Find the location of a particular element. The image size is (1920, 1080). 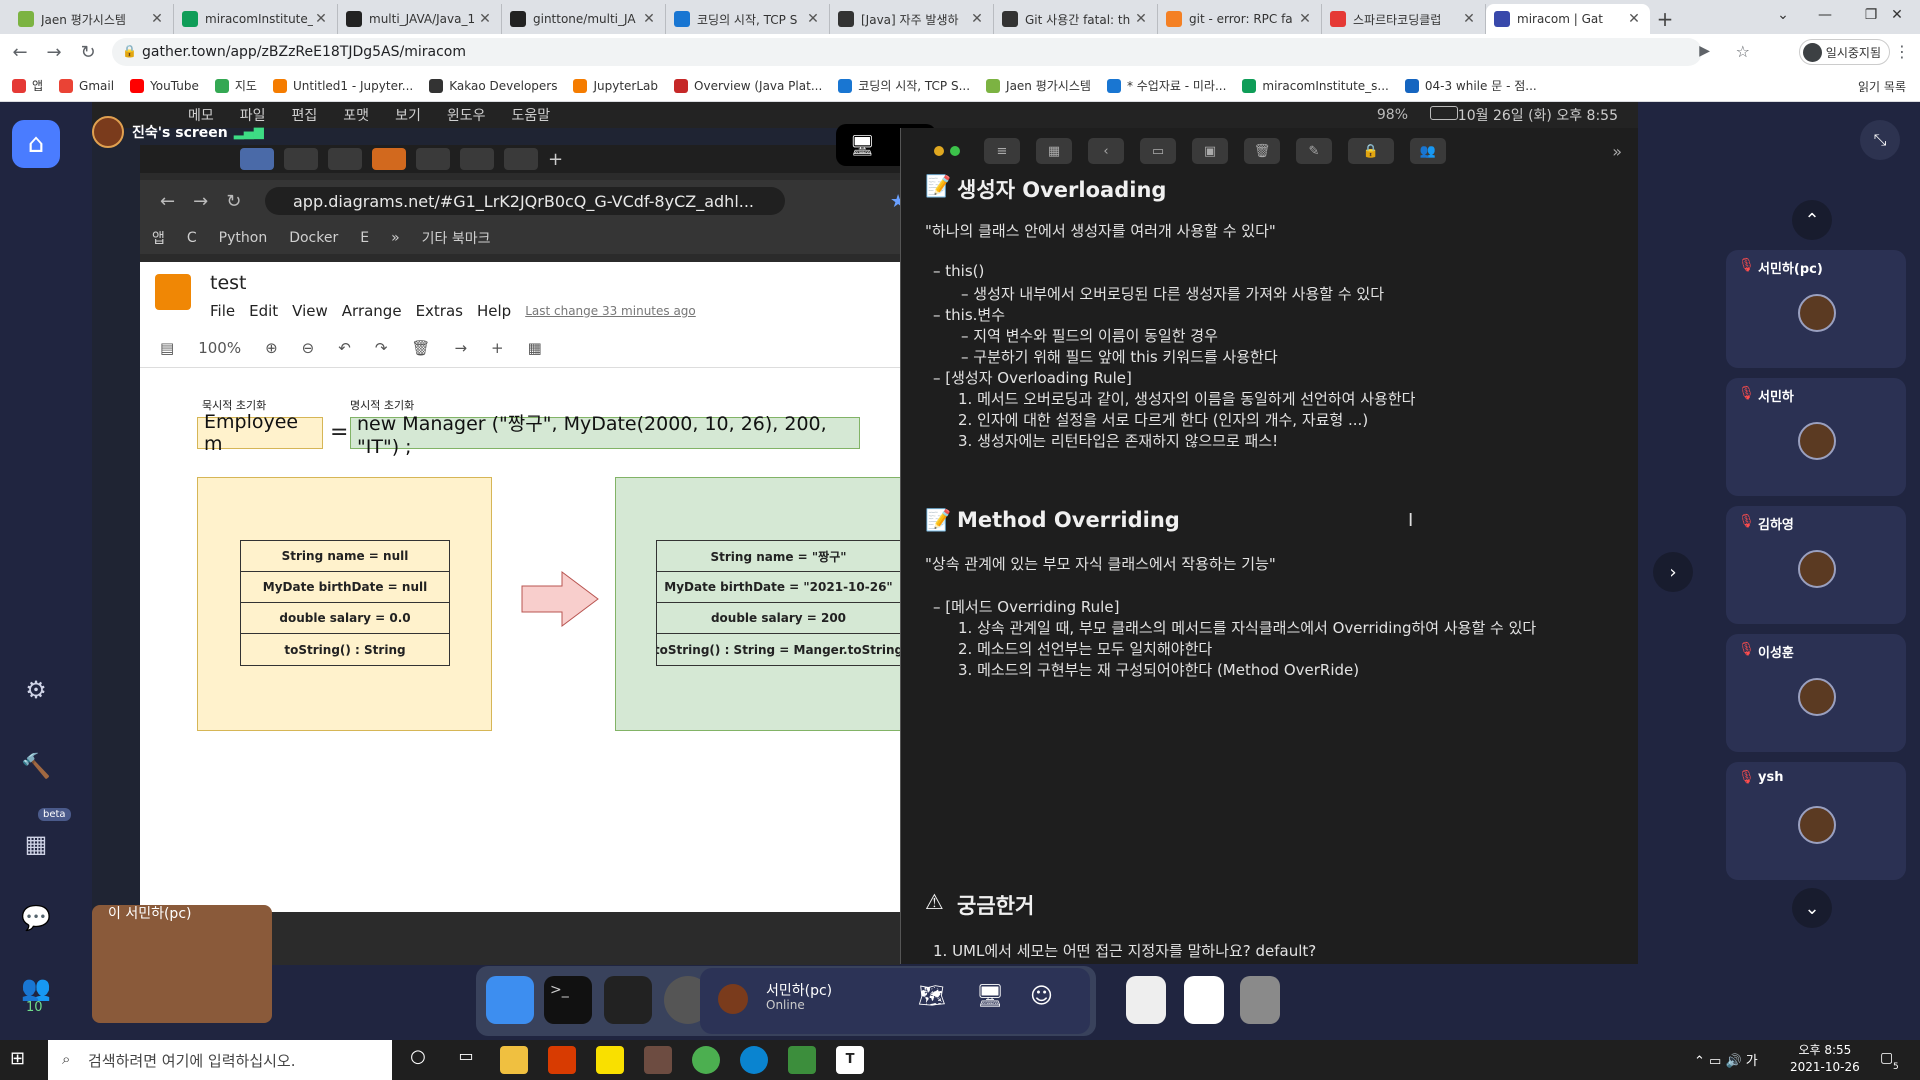

inner-reload-icon: ↻ is located at coordinates (233, 201).